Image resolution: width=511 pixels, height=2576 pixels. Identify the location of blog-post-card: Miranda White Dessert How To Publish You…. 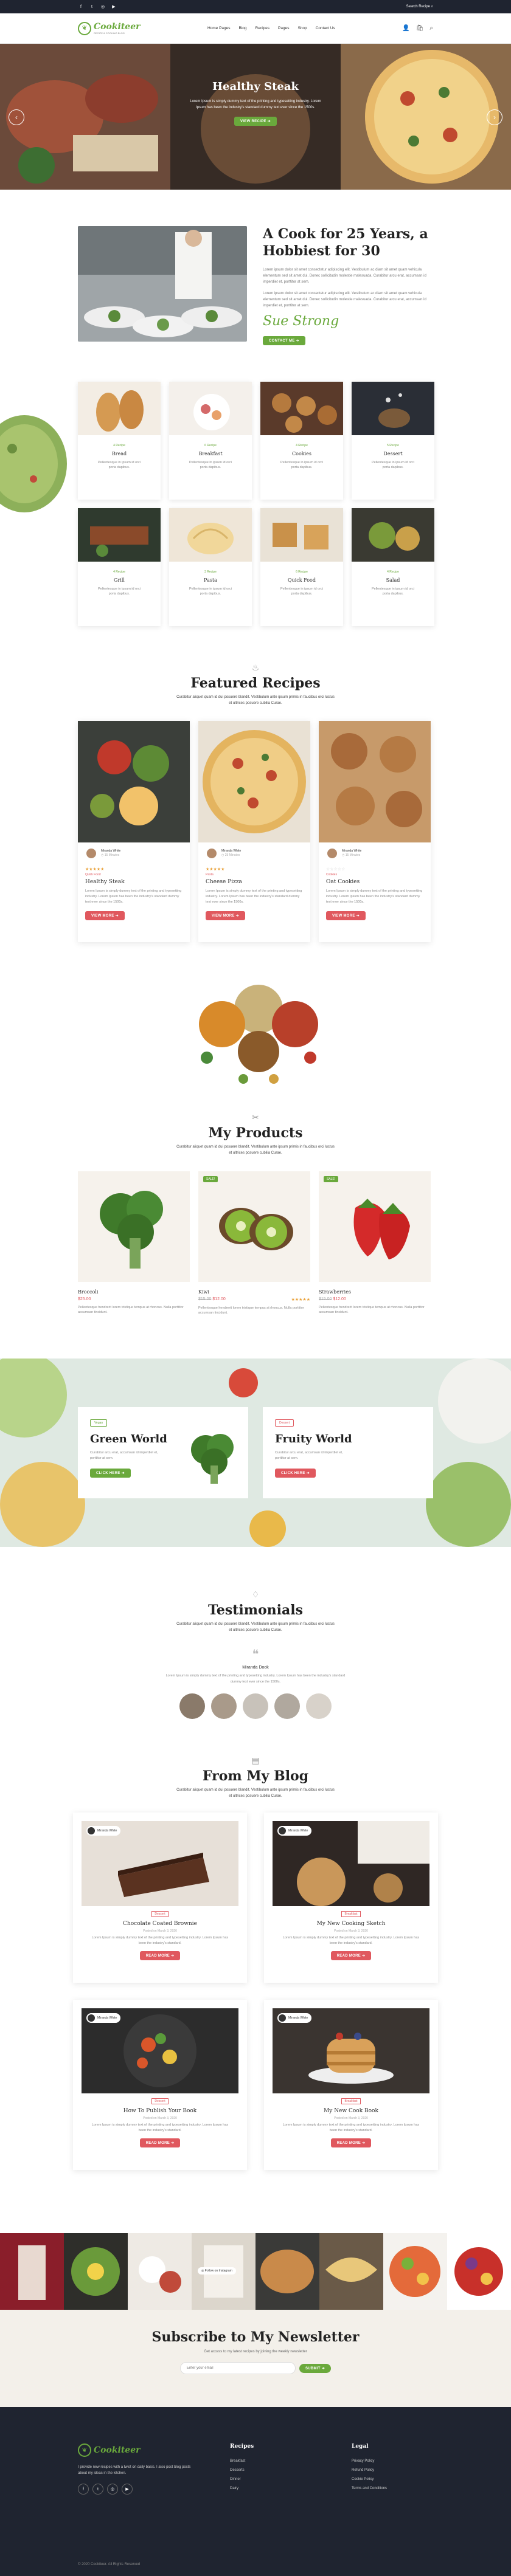
(160, 2085).